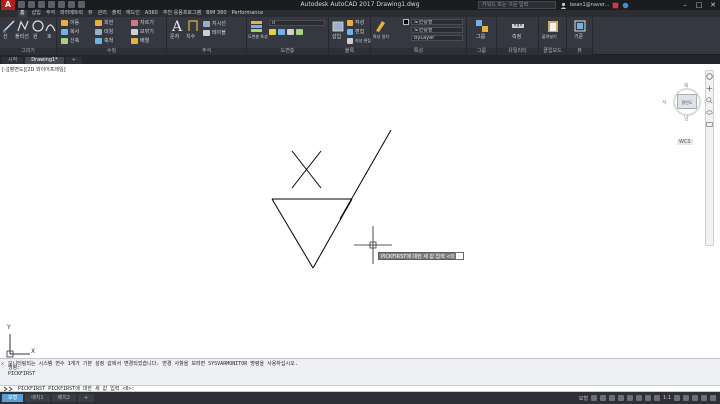 The height and width of the screenshot is (404, 720). Describe the element at coordinates (297, 23) in the screenshot. I see `layer-dropdown: 0` at that location.